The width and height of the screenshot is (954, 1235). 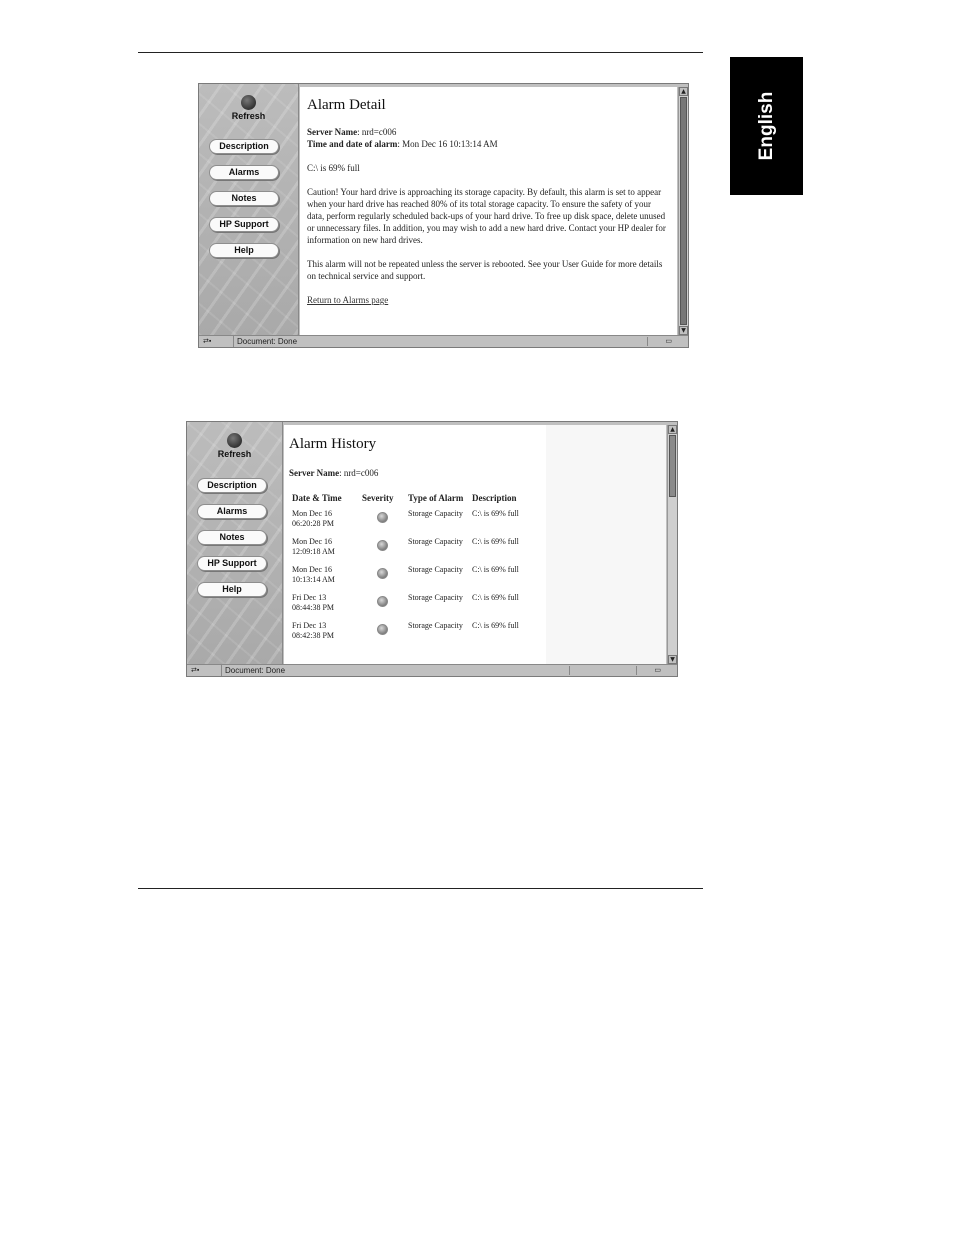 What do you see at coordinates (420, 888) in the screenshot?
I see `bottom-rule` at bounding box center [420, 888].